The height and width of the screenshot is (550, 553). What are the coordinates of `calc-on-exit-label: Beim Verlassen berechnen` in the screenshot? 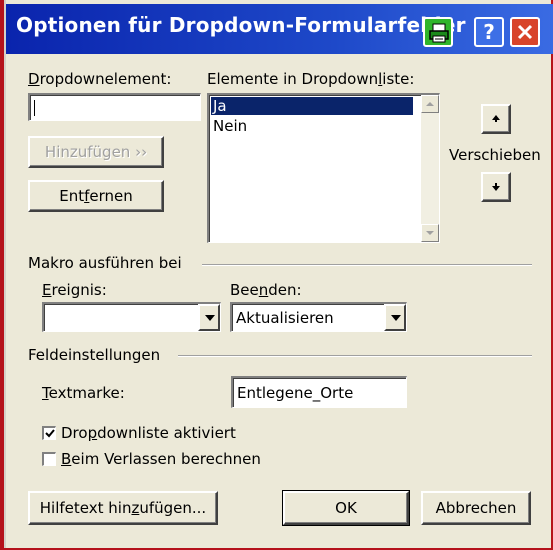 It's located at (161, 459).